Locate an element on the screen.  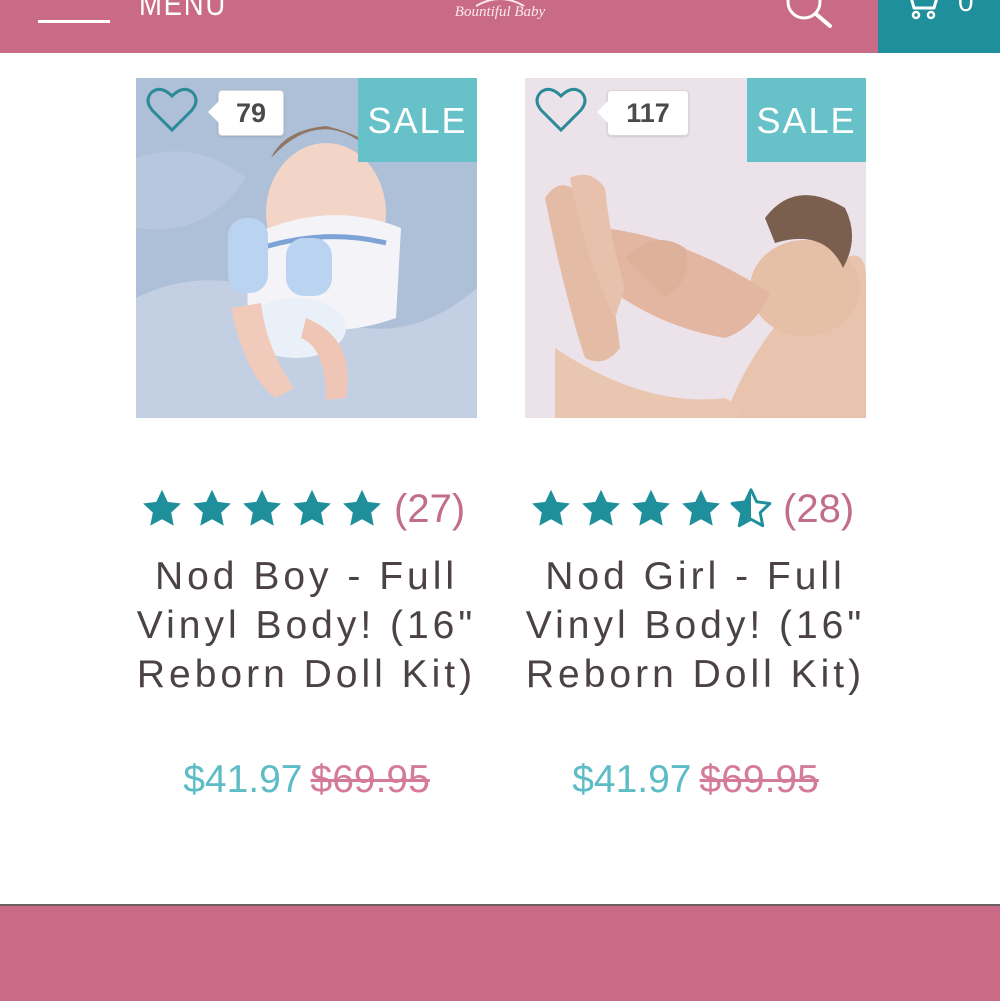
wishlist-count: 79 is located at coordinates (246, 113).